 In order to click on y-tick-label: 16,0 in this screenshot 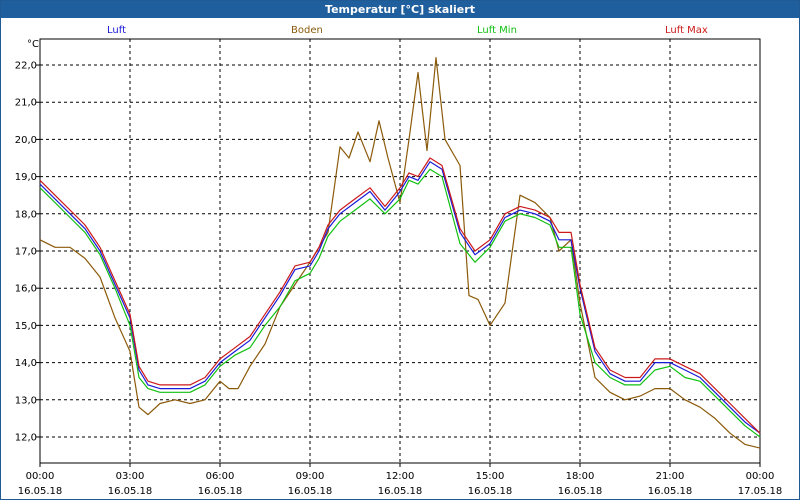, I will do `click(26, 289)`.